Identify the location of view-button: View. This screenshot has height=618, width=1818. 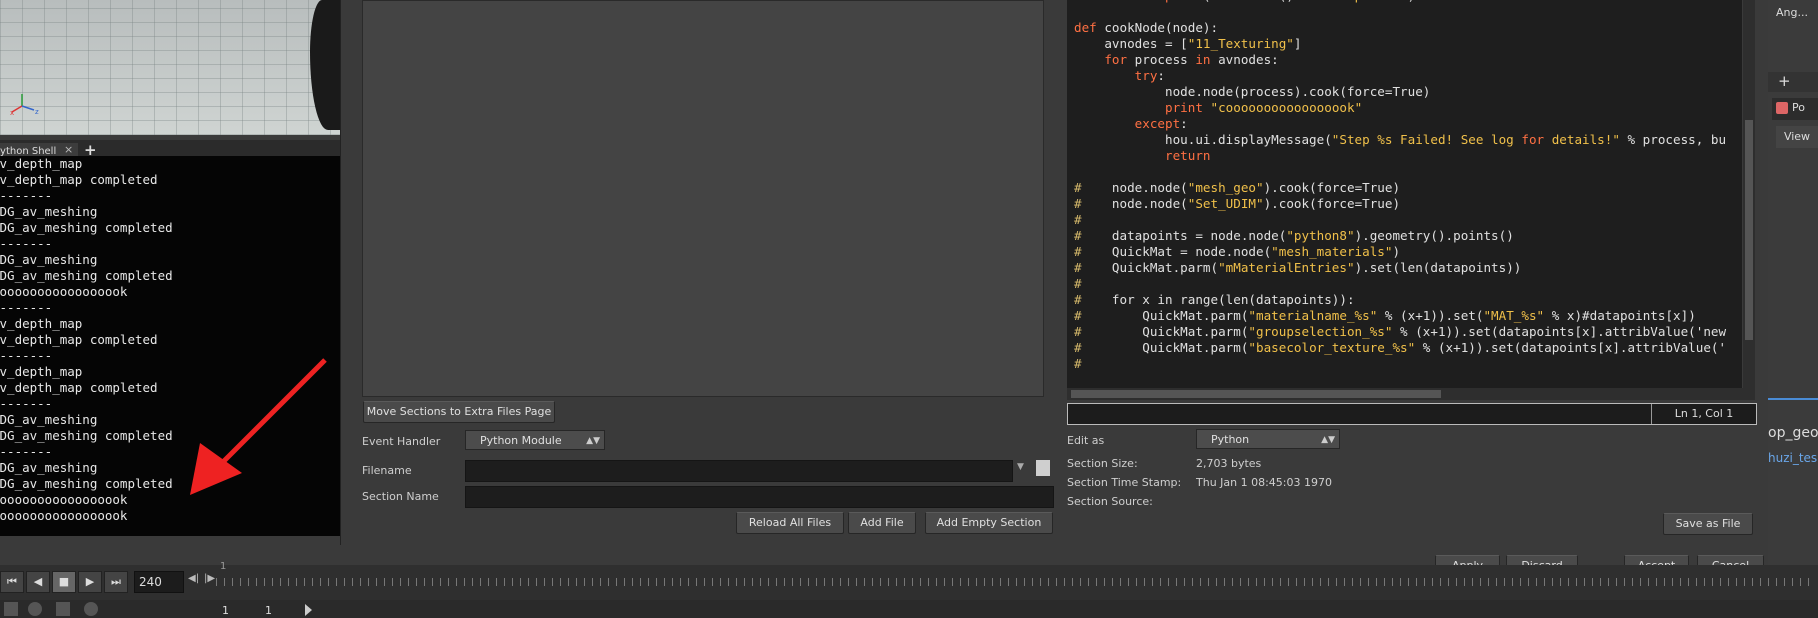
(1797, 137).